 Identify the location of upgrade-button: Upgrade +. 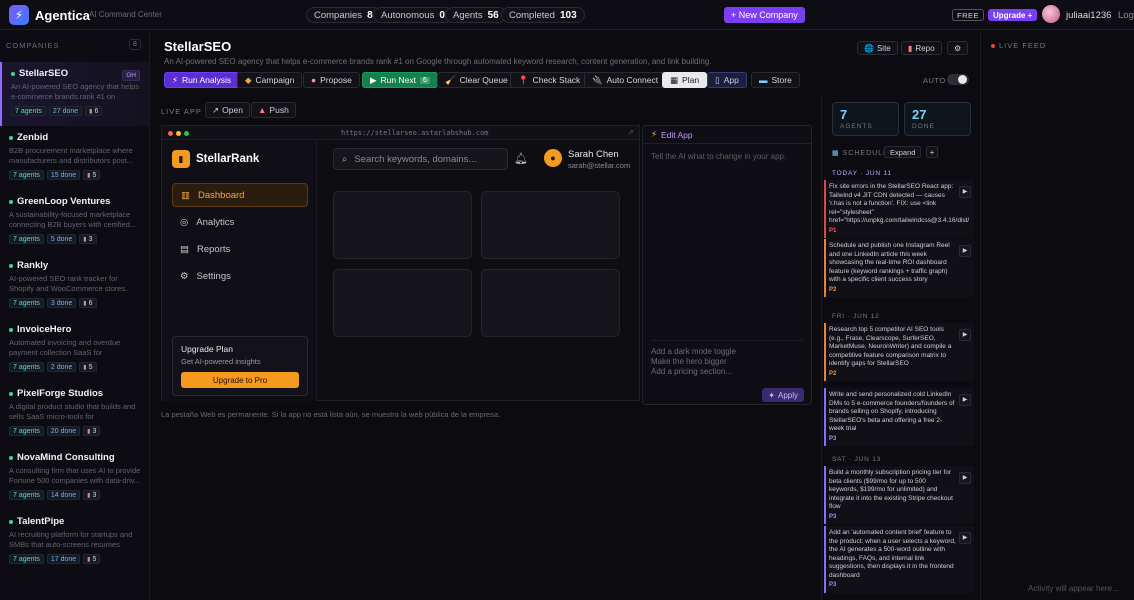
(1013, 15).